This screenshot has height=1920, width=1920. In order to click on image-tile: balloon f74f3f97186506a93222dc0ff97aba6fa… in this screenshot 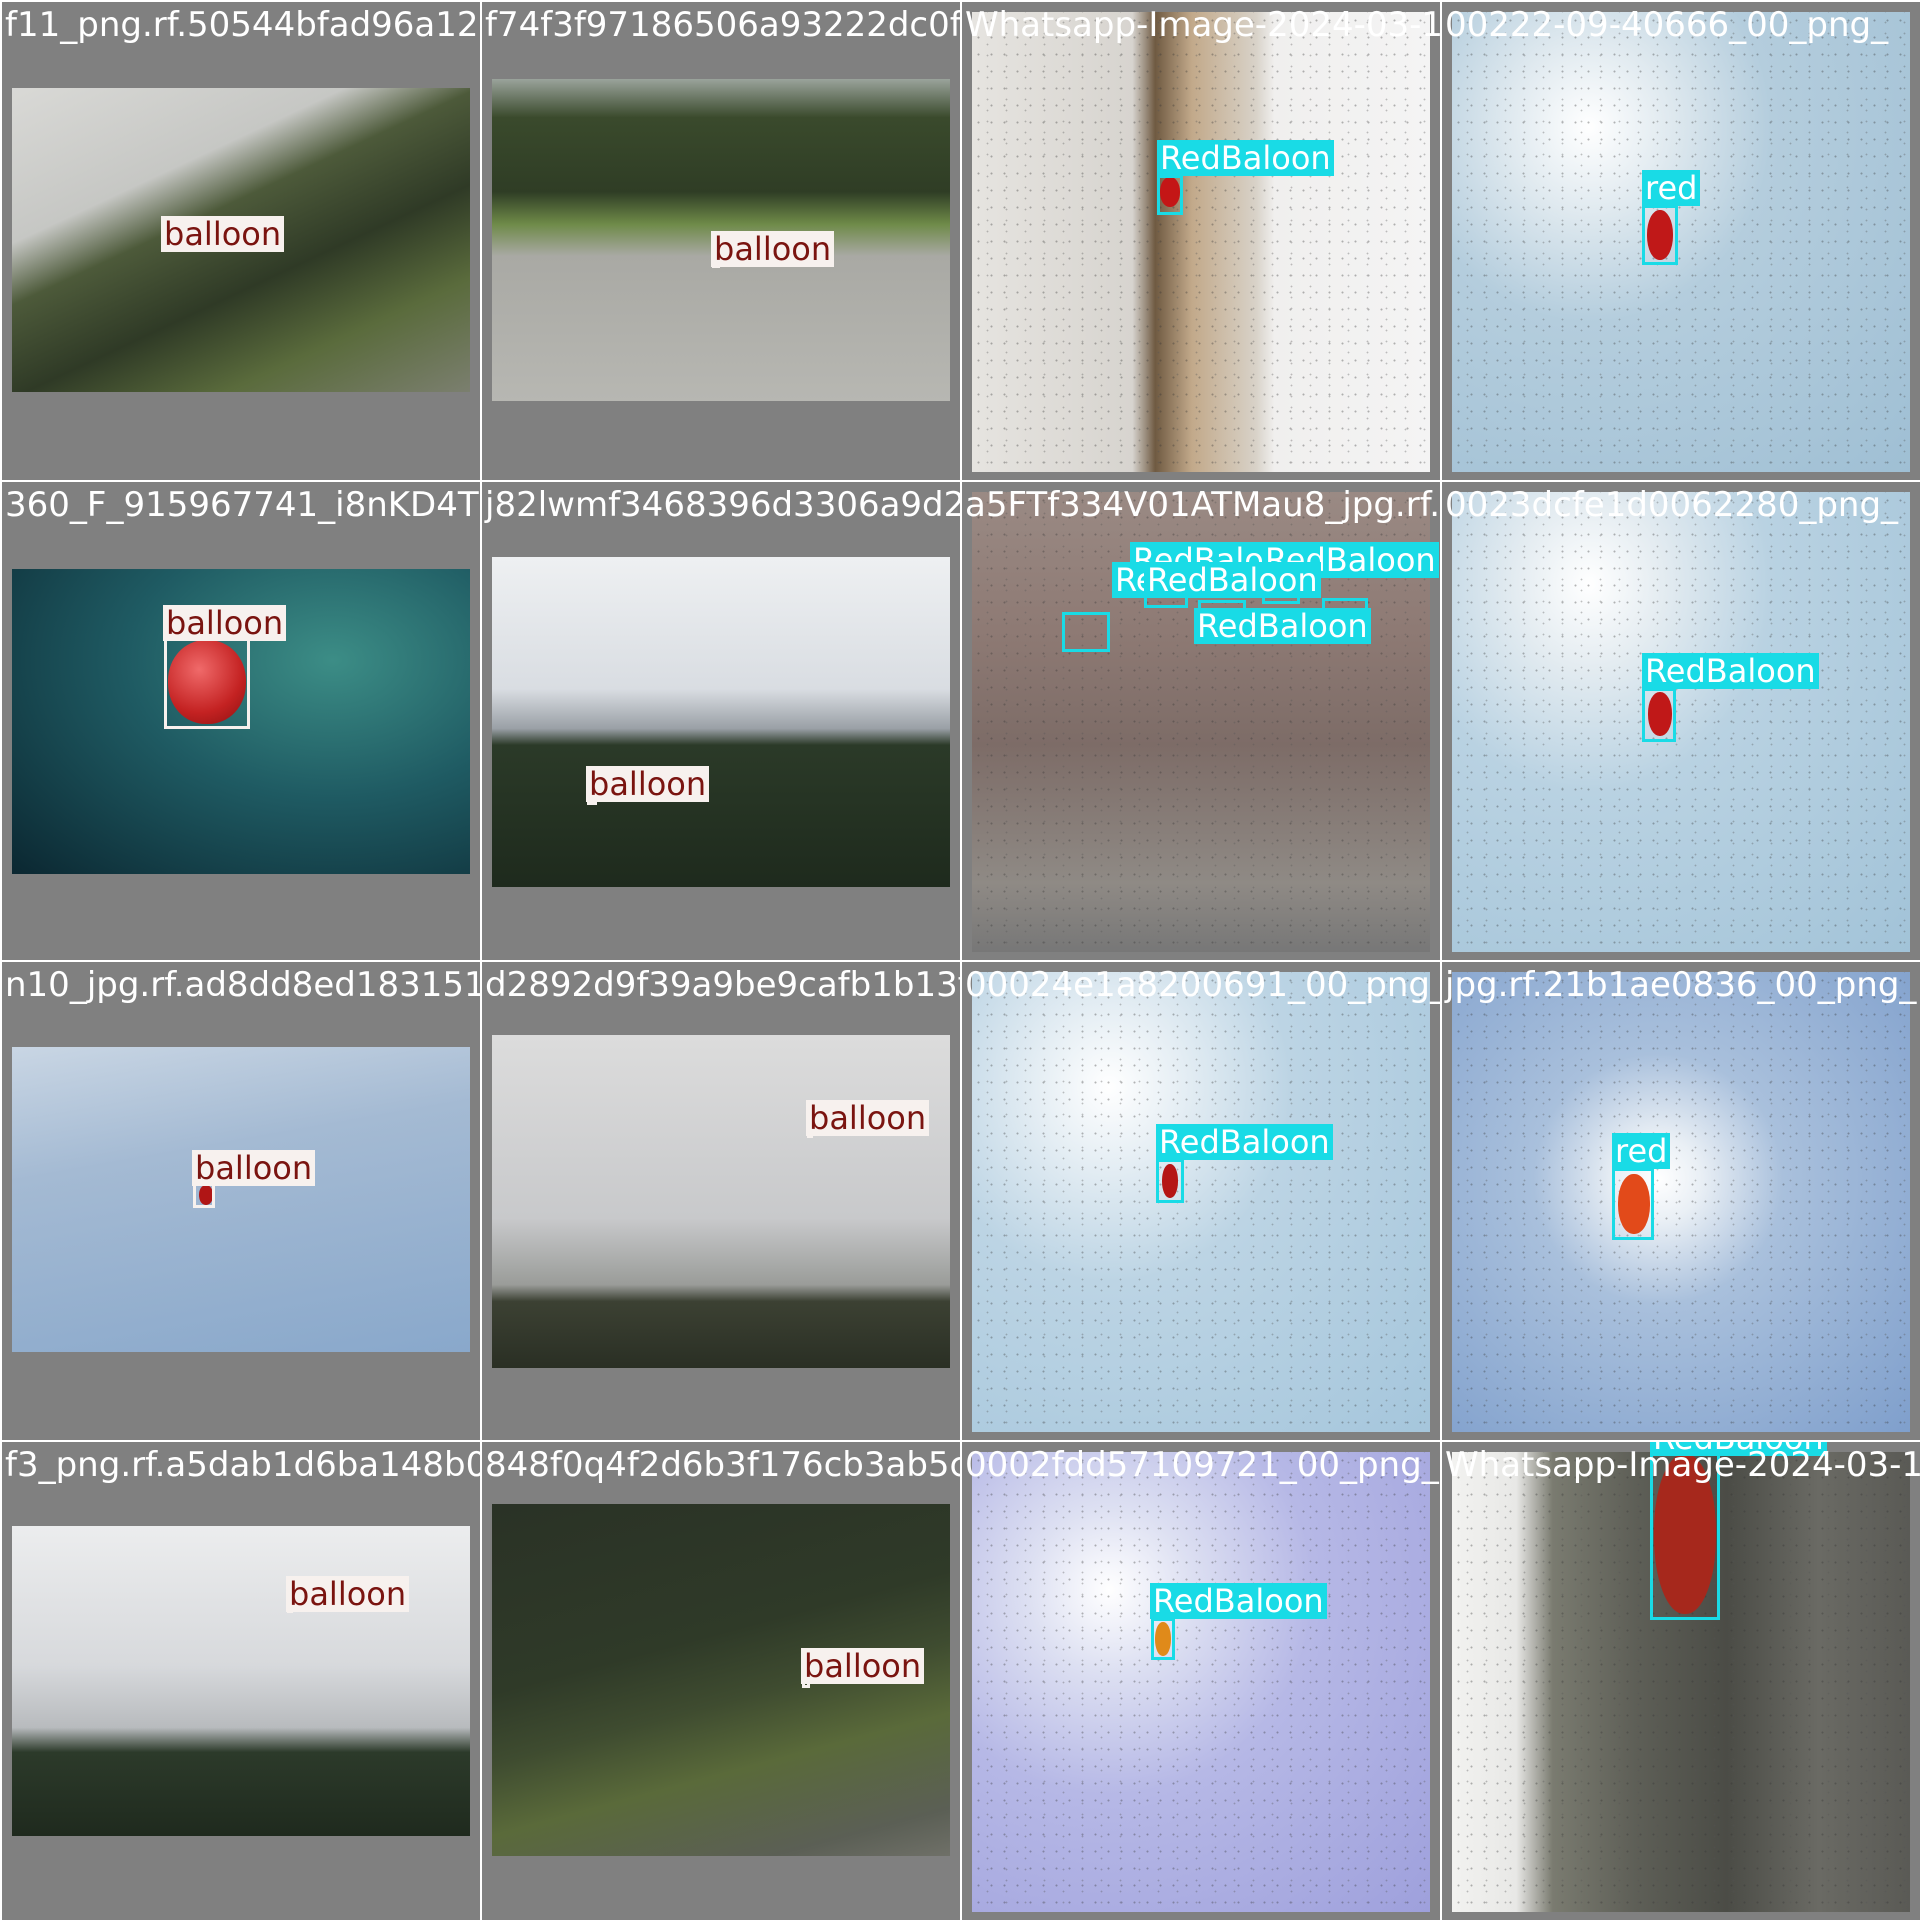, I will do `click(720, 240)`.